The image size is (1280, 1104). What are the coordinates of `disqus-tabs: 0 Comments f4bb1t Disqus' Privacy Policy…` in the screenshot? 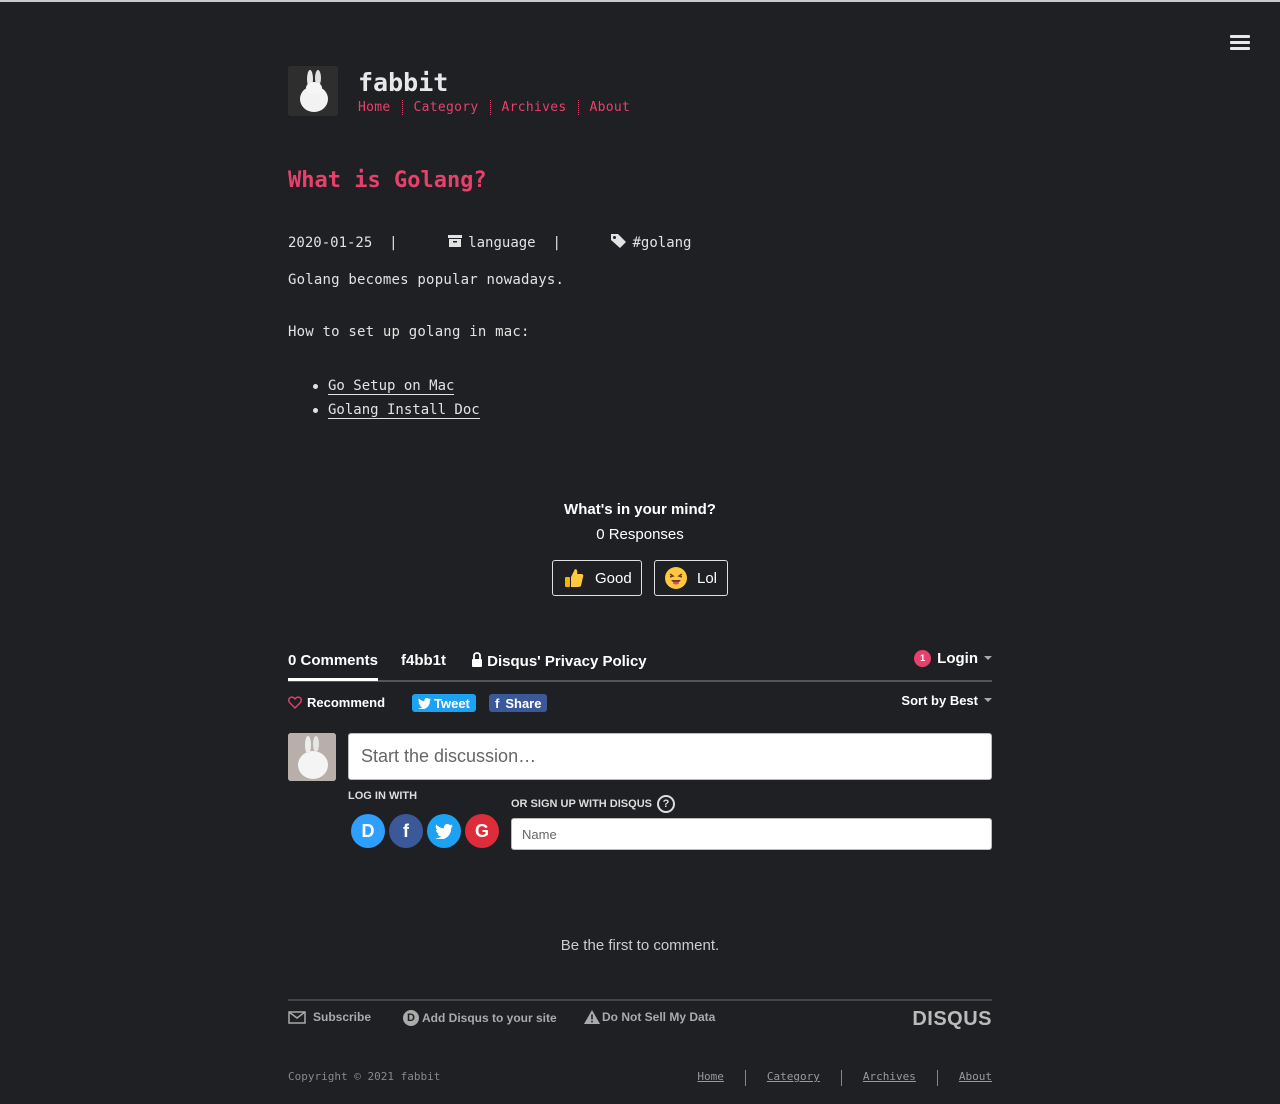 It's located at (640, 666).